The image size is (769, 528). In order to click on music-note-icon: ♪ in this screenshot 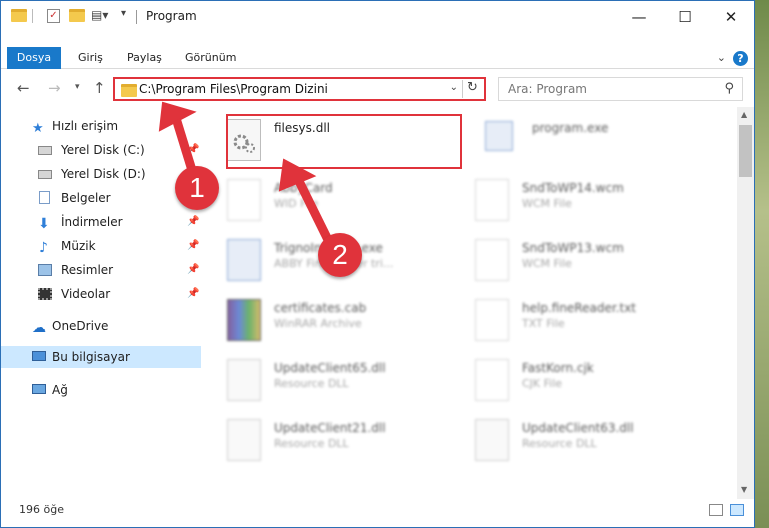, I will do `click(43, 248)`.